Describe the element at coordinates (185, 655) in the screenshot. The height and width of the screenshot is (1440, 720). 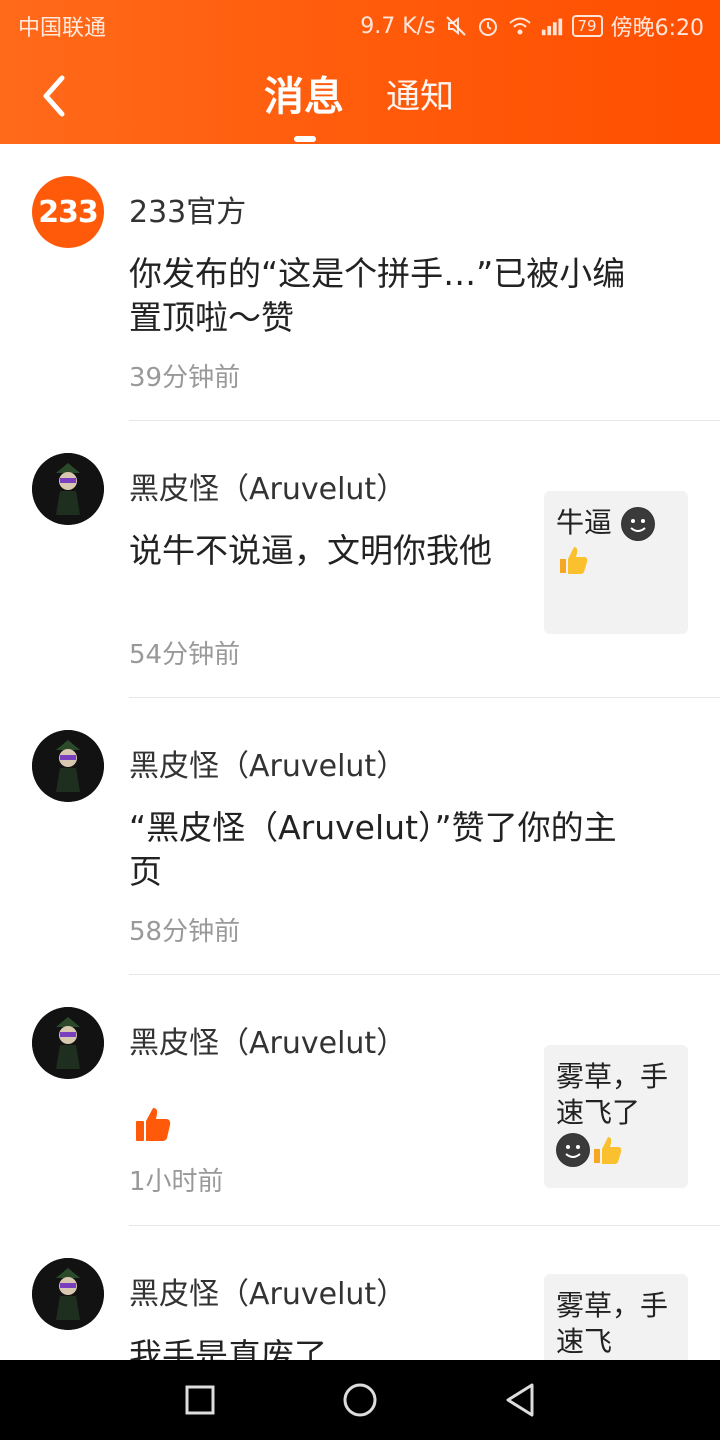
I see `message-time: 54分钟前` at that location.